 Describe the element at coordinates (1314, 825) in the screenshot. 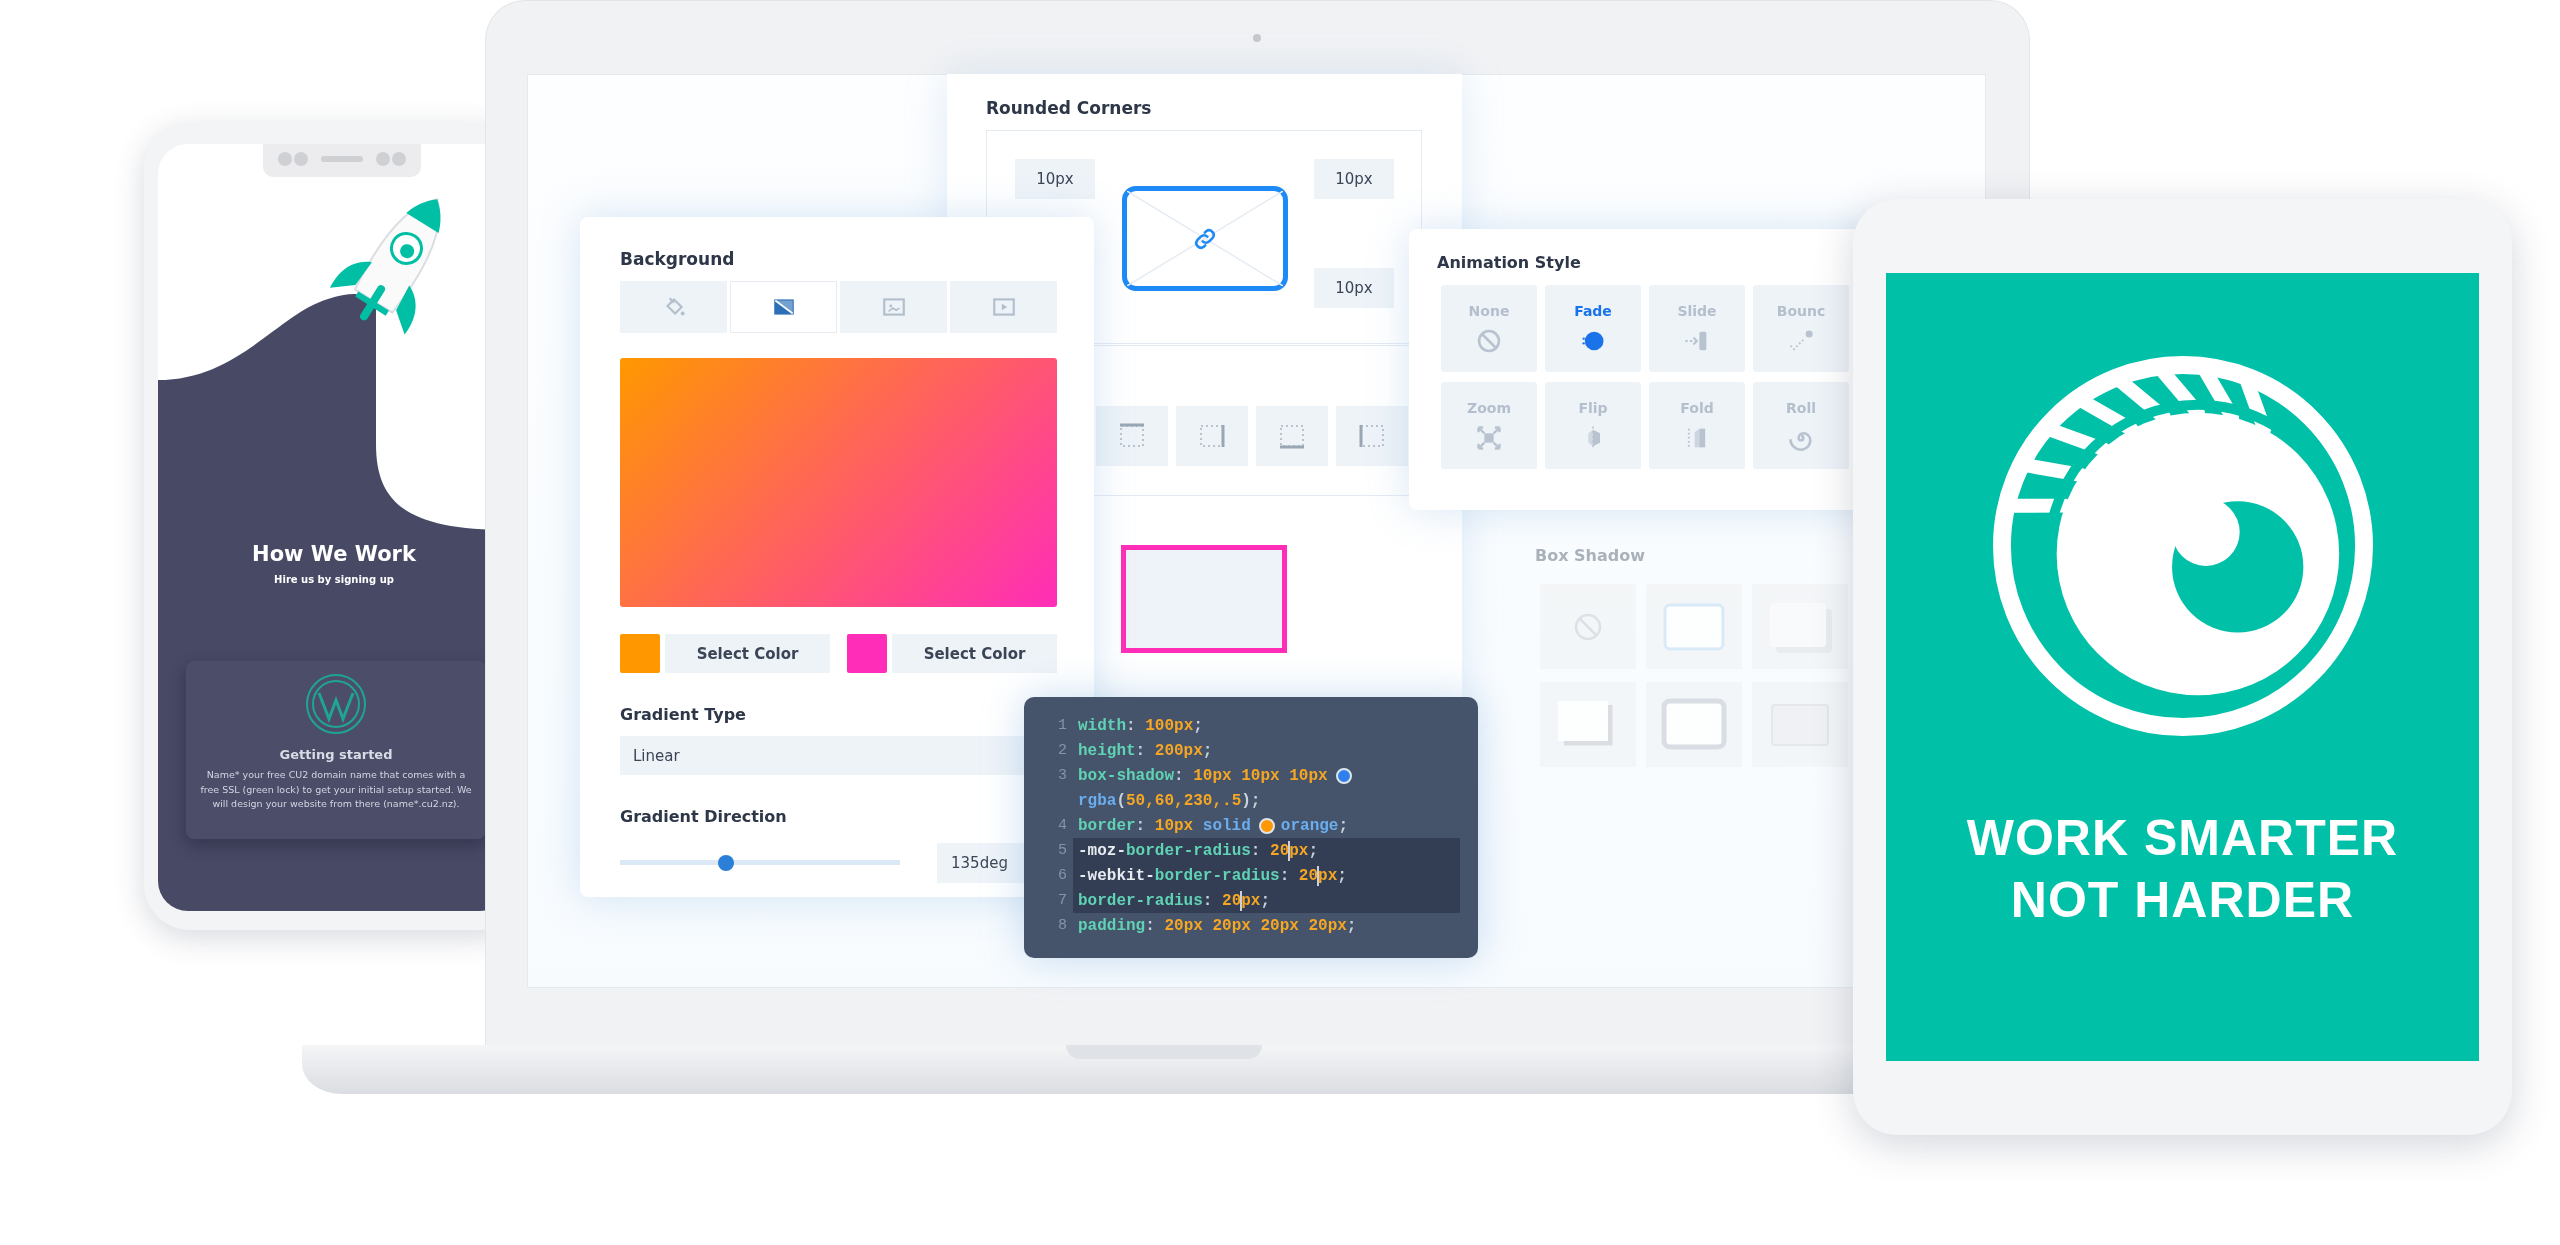

I see `code-text: orange;` at that location.